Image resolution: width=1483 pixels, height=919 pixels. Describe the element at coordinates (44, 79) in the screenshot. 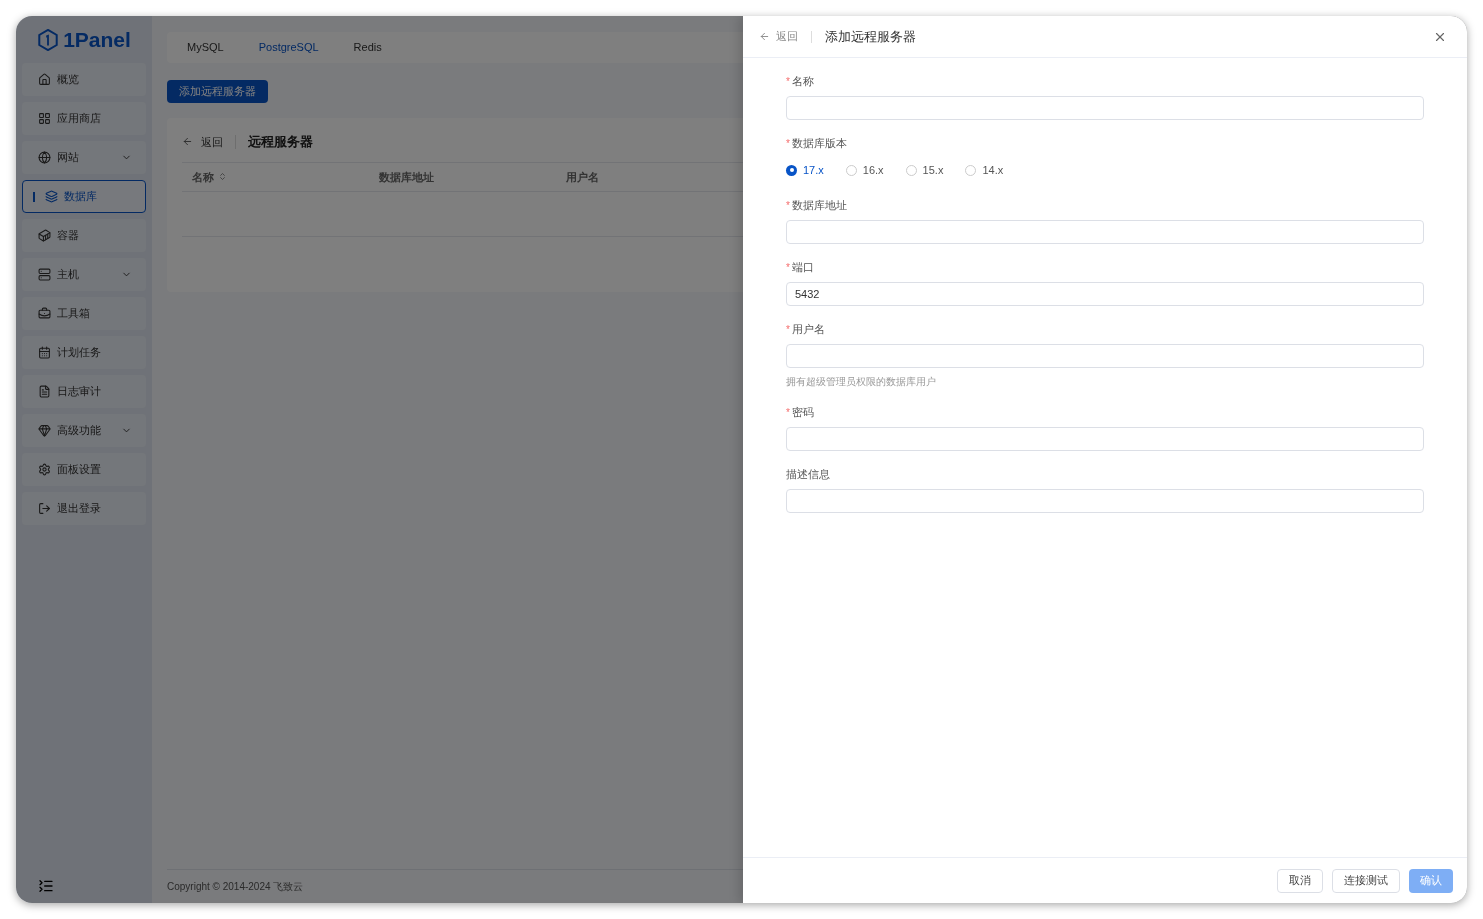

I see `house-icon` at that location.